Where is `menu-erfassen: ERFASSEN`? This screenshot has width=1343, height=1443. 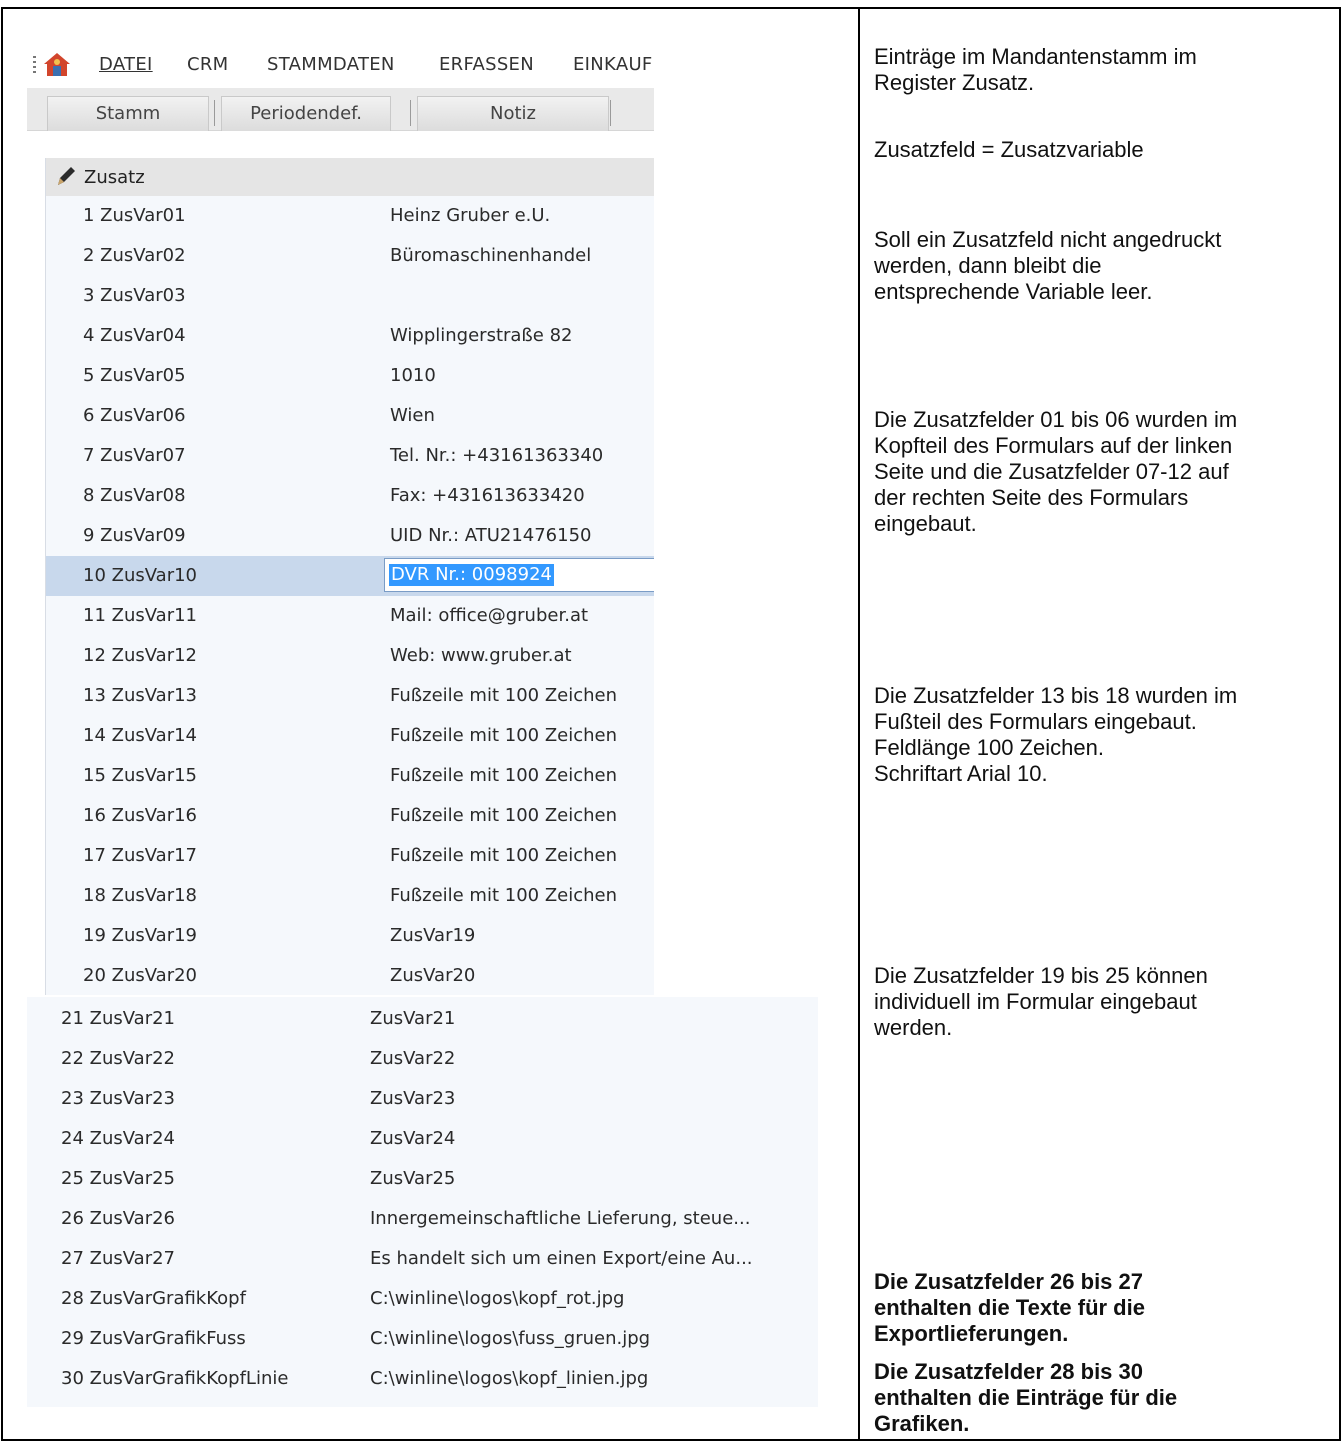 menu-erfassen: ERFASSEN is located at coordinates (486, 64).